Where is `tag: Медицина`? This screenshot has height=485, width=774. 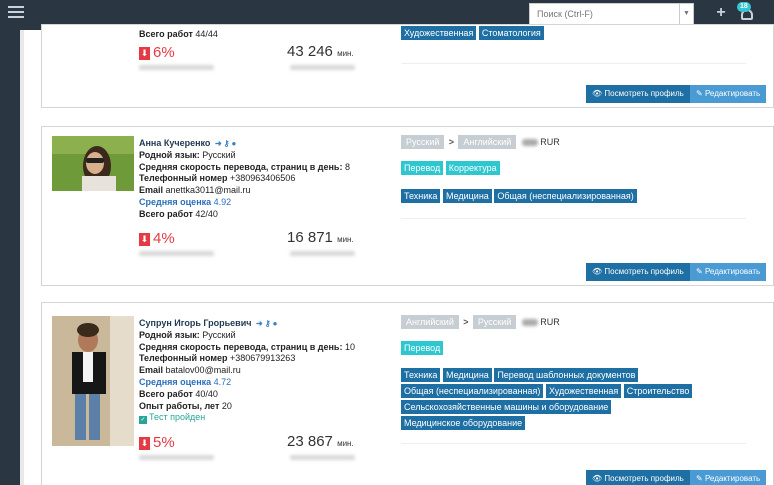
tag: Медицина is located at coordinates (467, 375).